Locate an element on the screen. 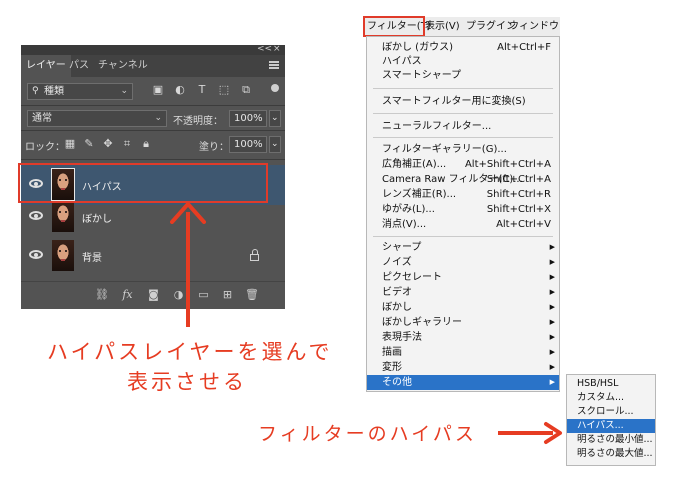 This screenshot has height=496, width=676. link-icon: ⛓︎ is located at coordinates (102, 294).